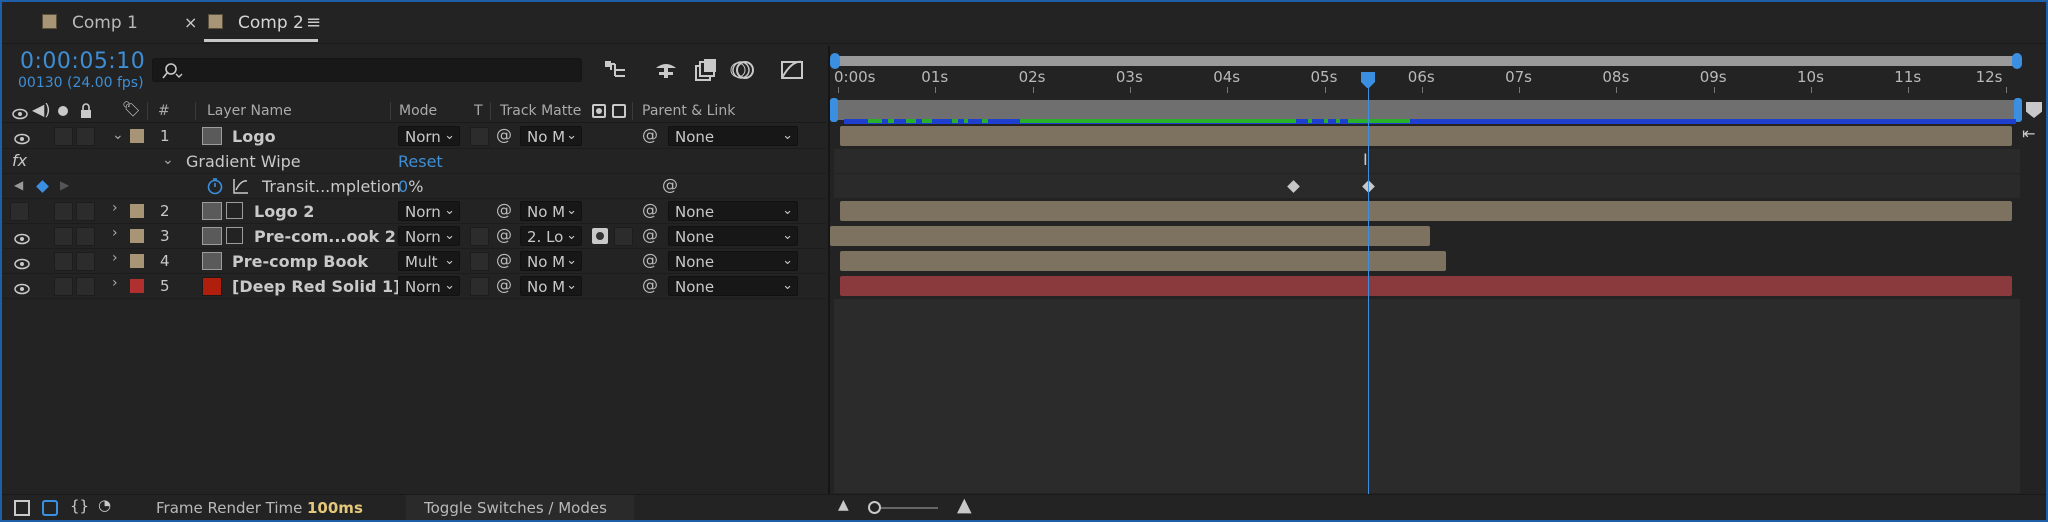 The height and width of the screenshot is (522, 2048). Describe the element at coordinates (2017, 61) in the screenshot. I see `time-navigator-end` at that location.